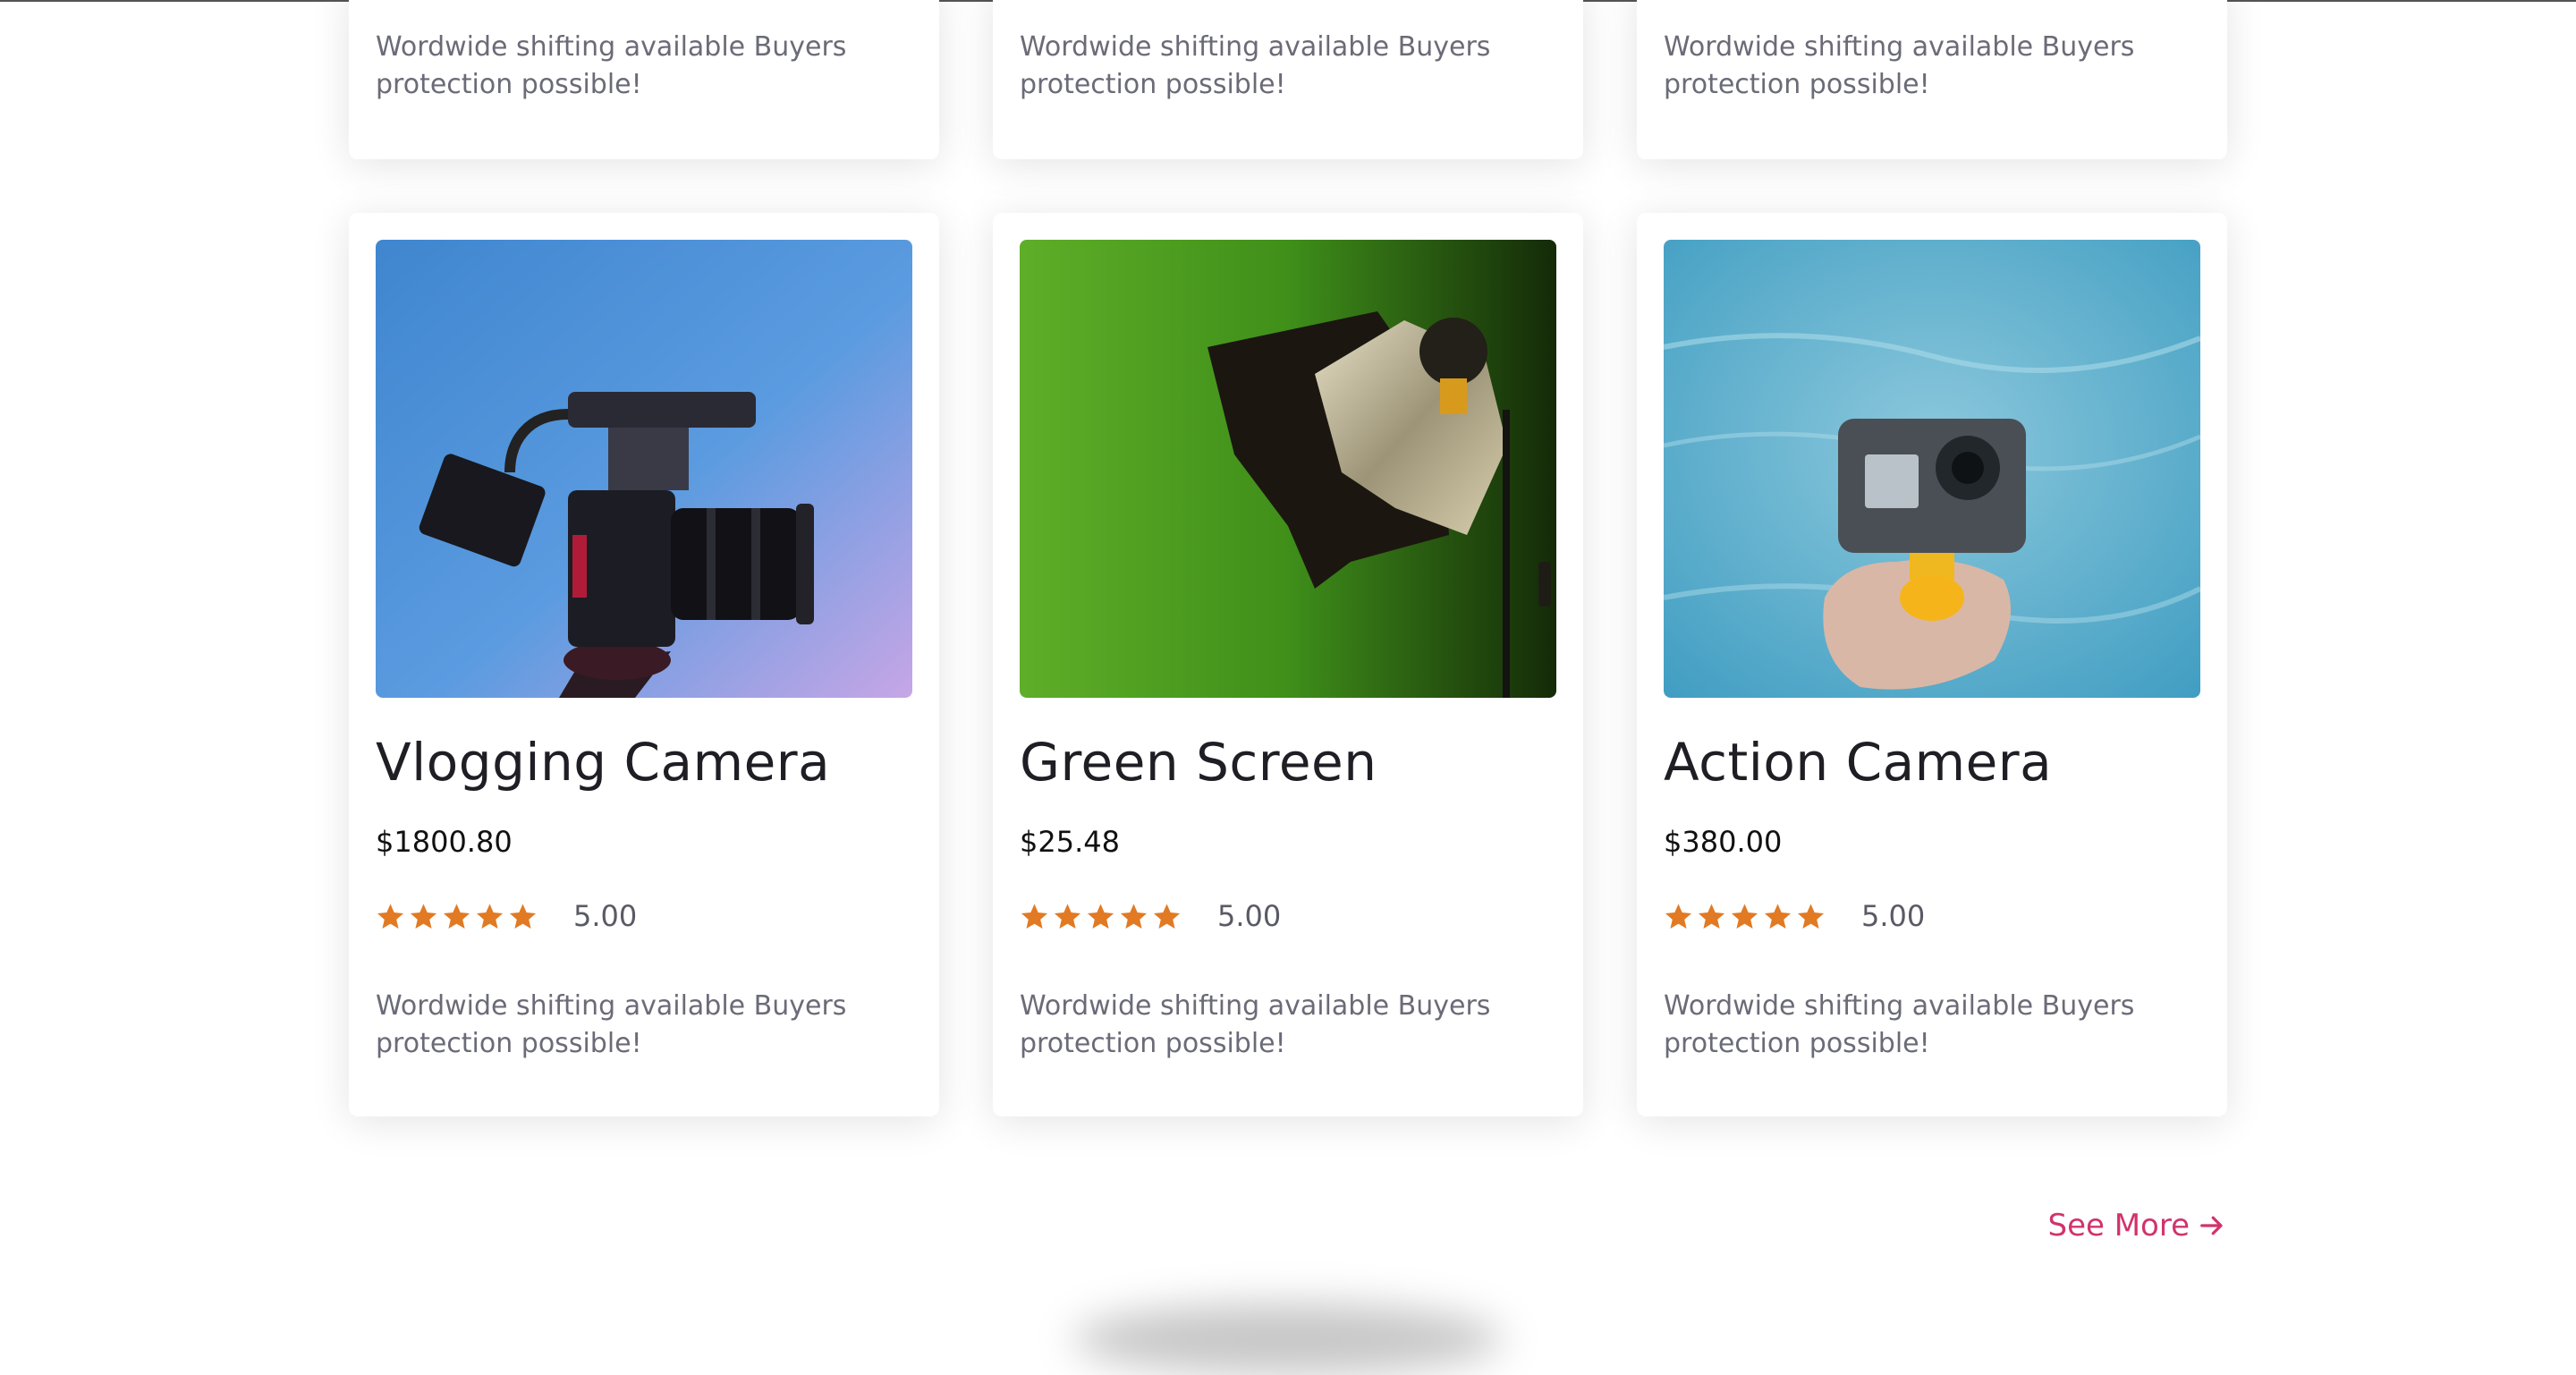 The width and height of the screenshot is (2576, 1375). Describe the element at coordinates (1288, 1339) in the screenshot. I see `floating-element-shadow` at that location.